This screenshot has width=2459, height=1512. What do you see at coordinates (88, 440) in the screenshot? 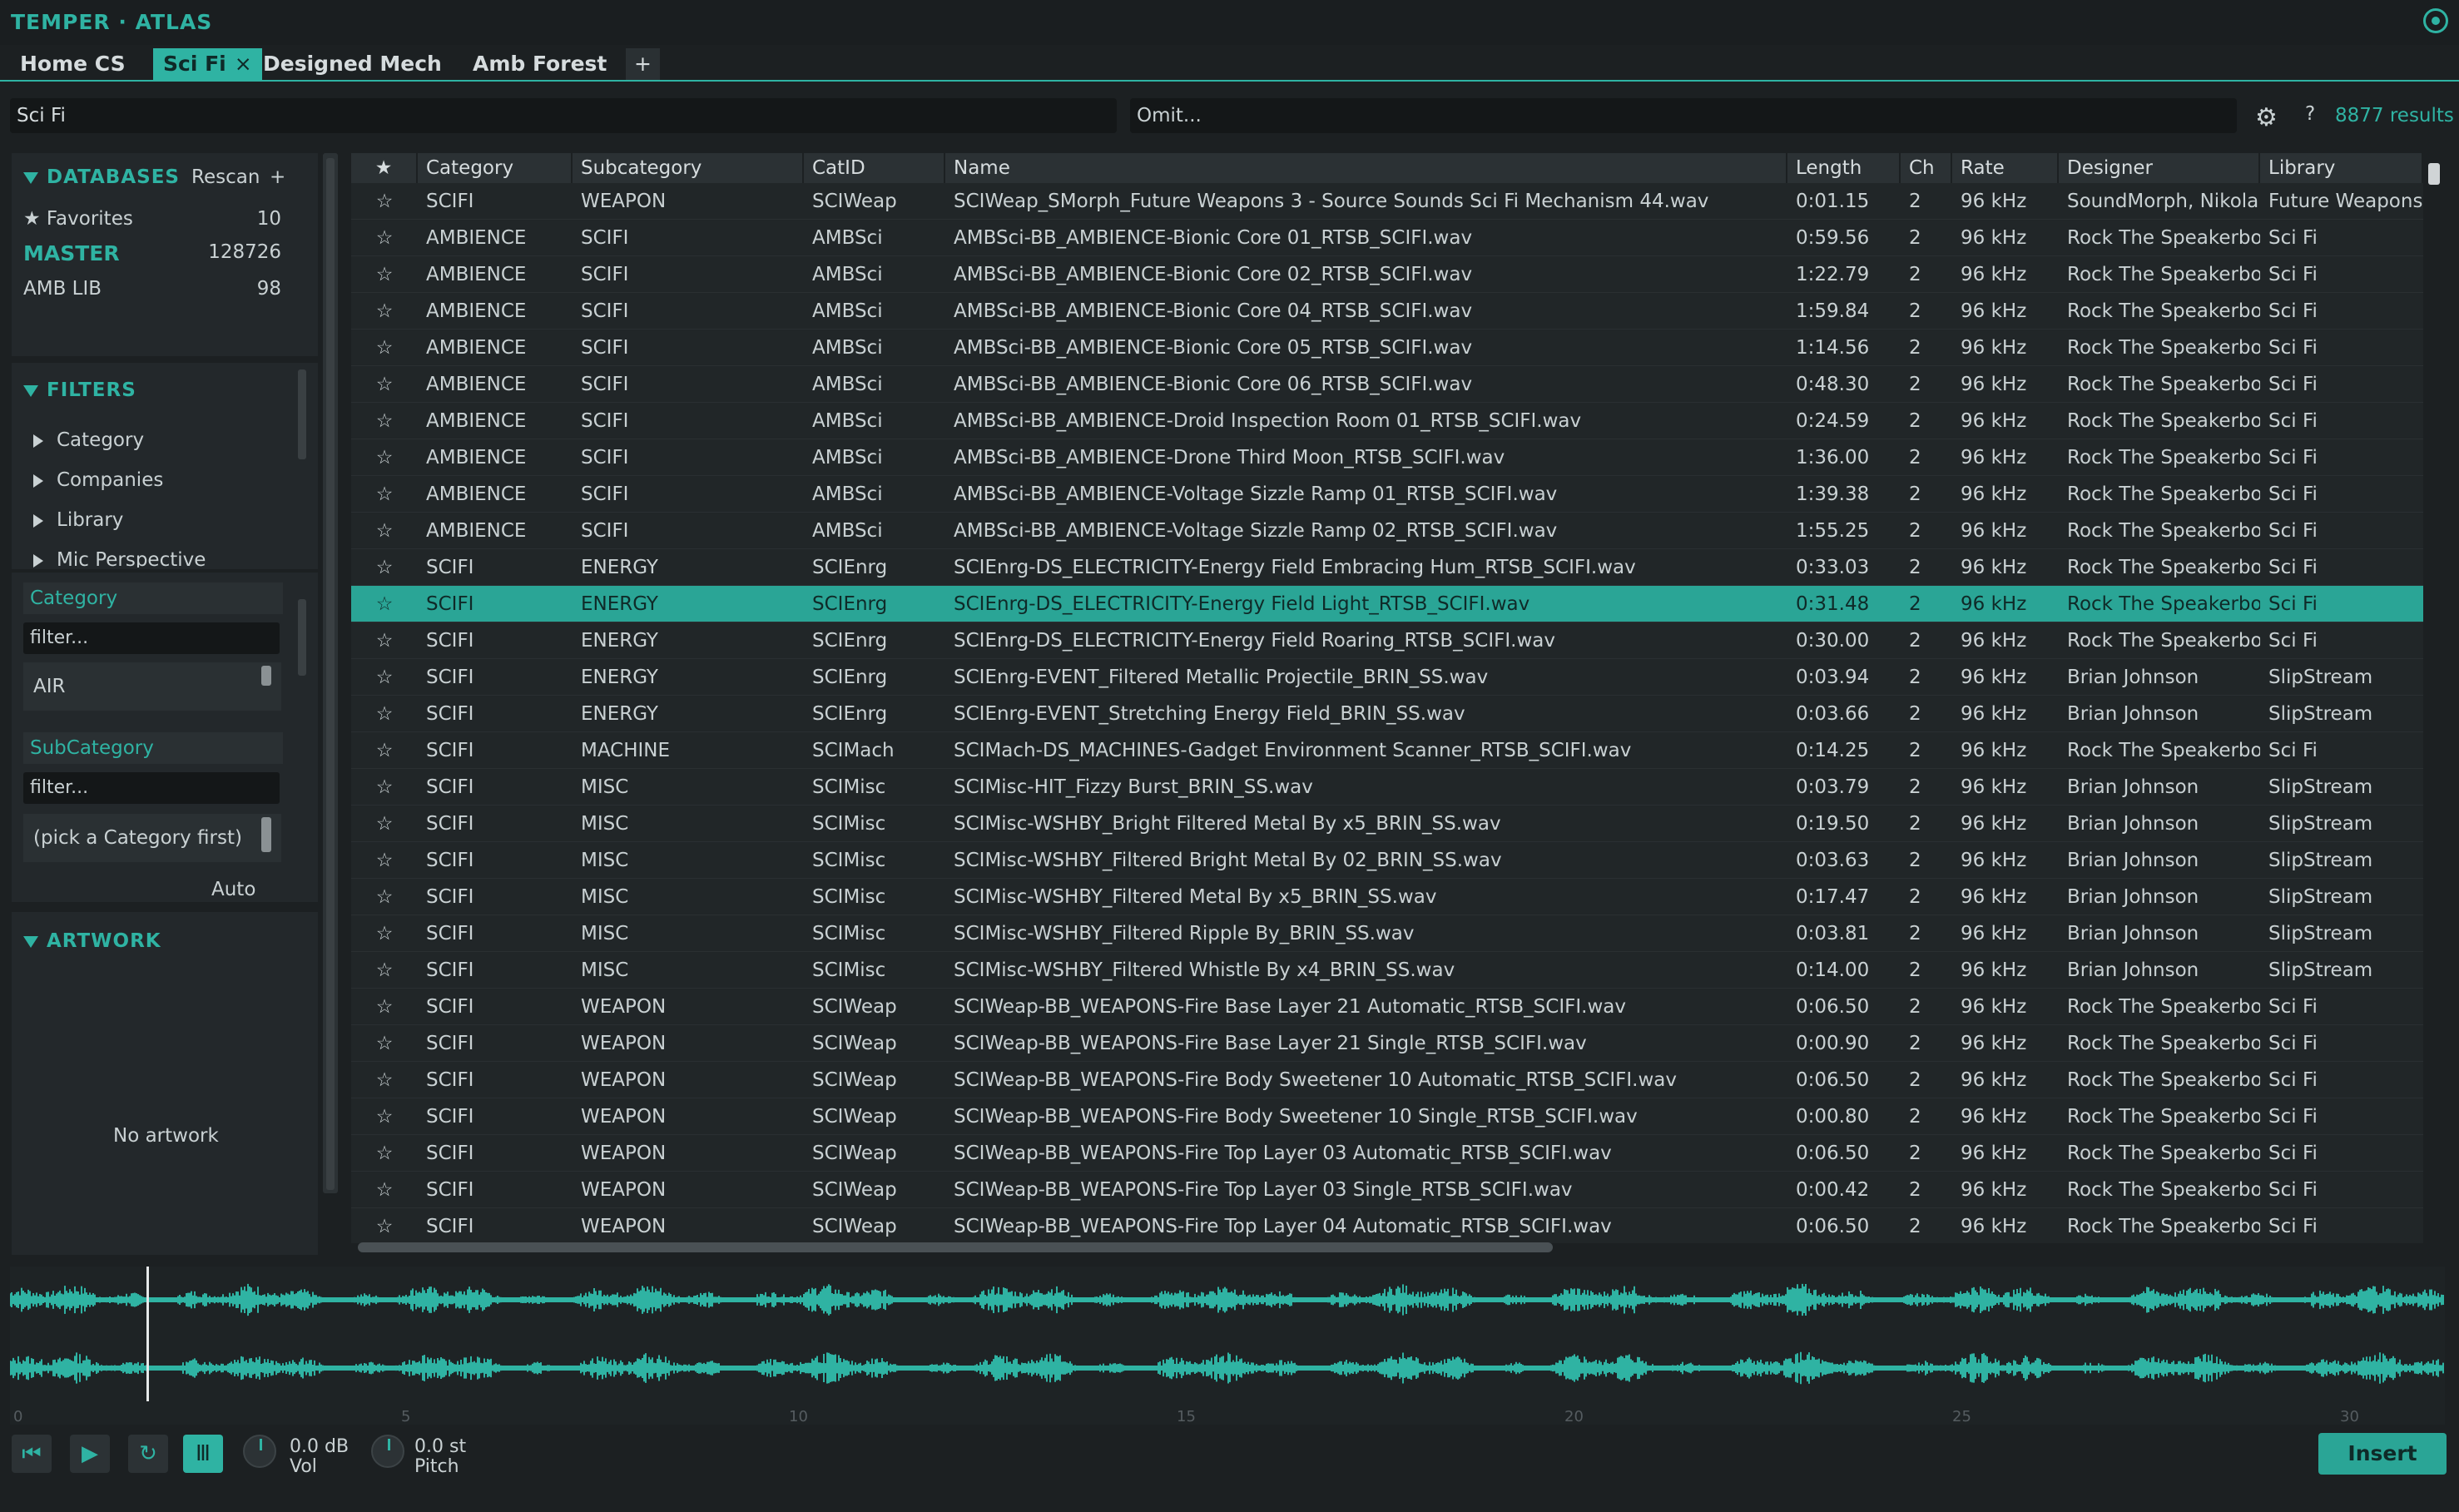
I see `filter-category: Category` at bounding box center [88, 440].